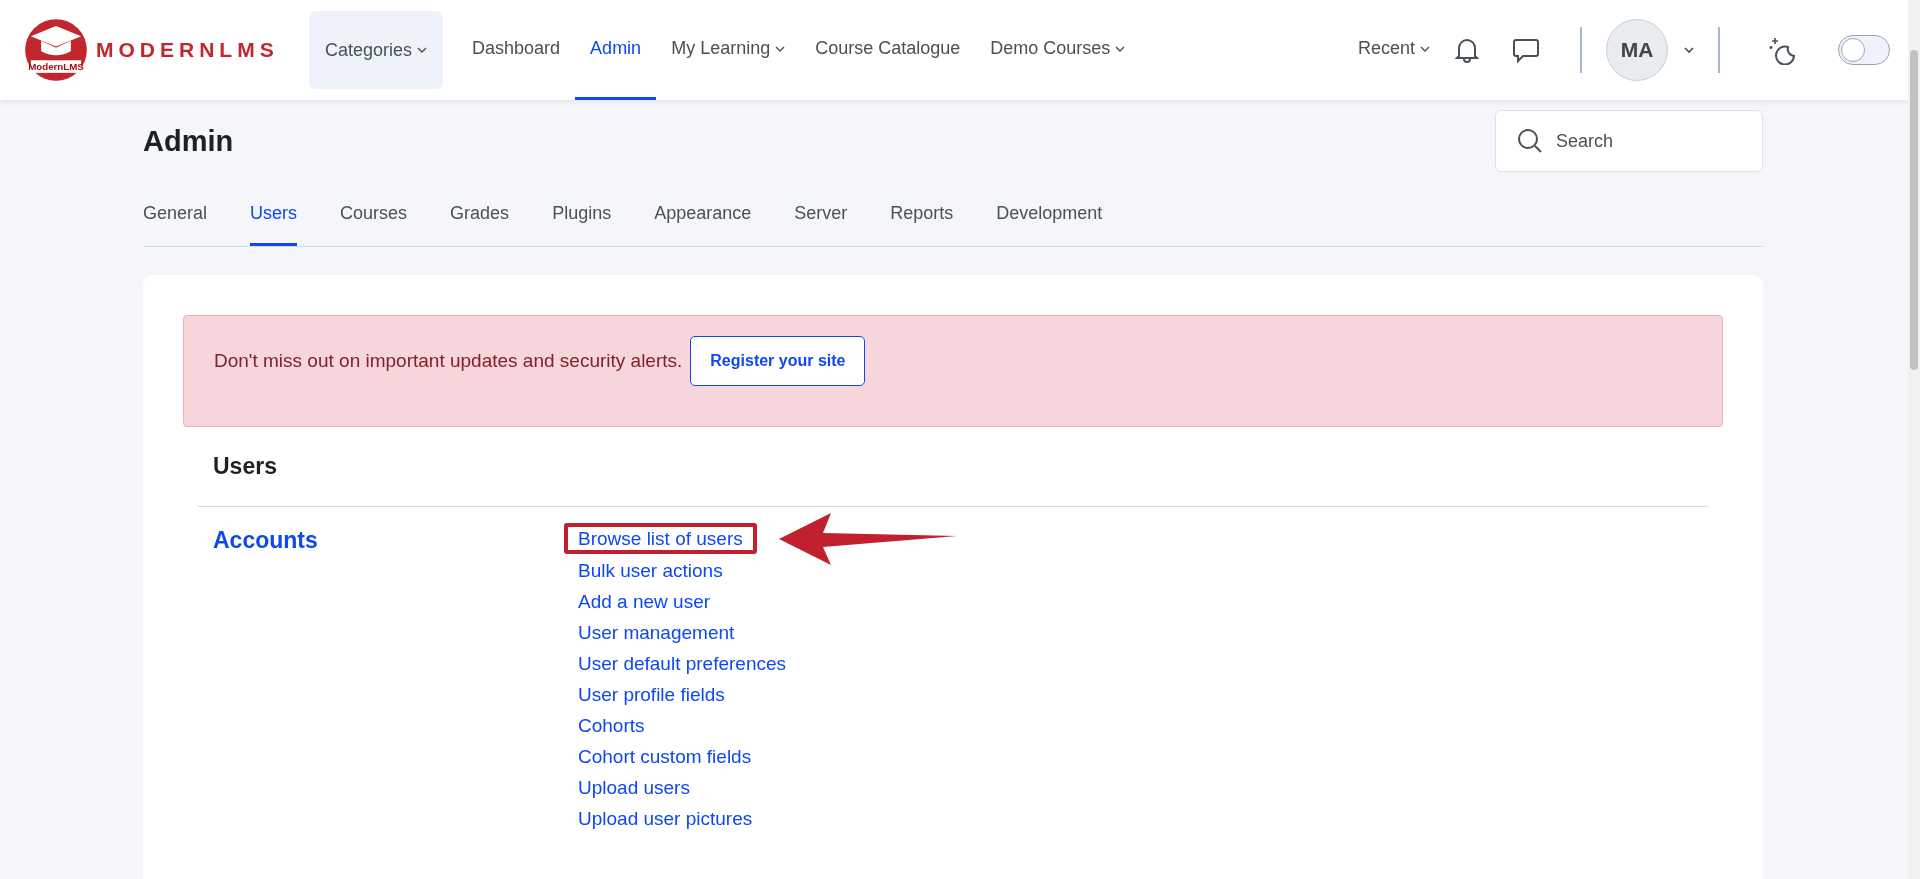  I want to click on section-title: Users, so click(953, 467).